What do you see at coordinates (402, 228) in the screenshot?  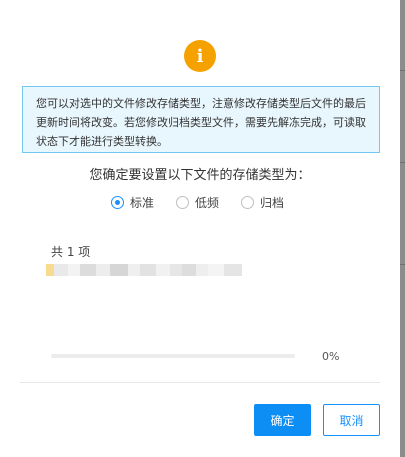 I see `background-overlay` at bounding box center [402, 228].